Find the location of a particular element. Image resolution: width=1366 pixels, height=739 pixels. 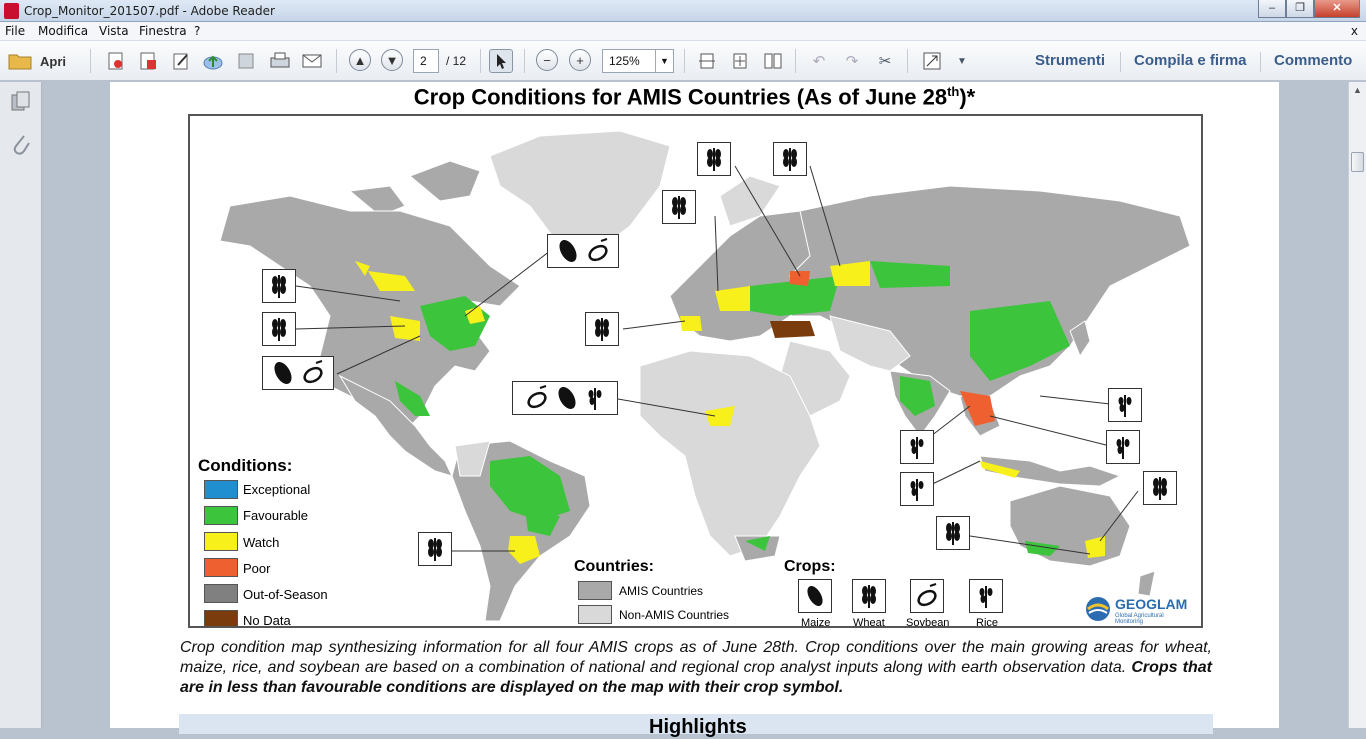

redo-icon: ↷ is located at coordinates (852, 61).